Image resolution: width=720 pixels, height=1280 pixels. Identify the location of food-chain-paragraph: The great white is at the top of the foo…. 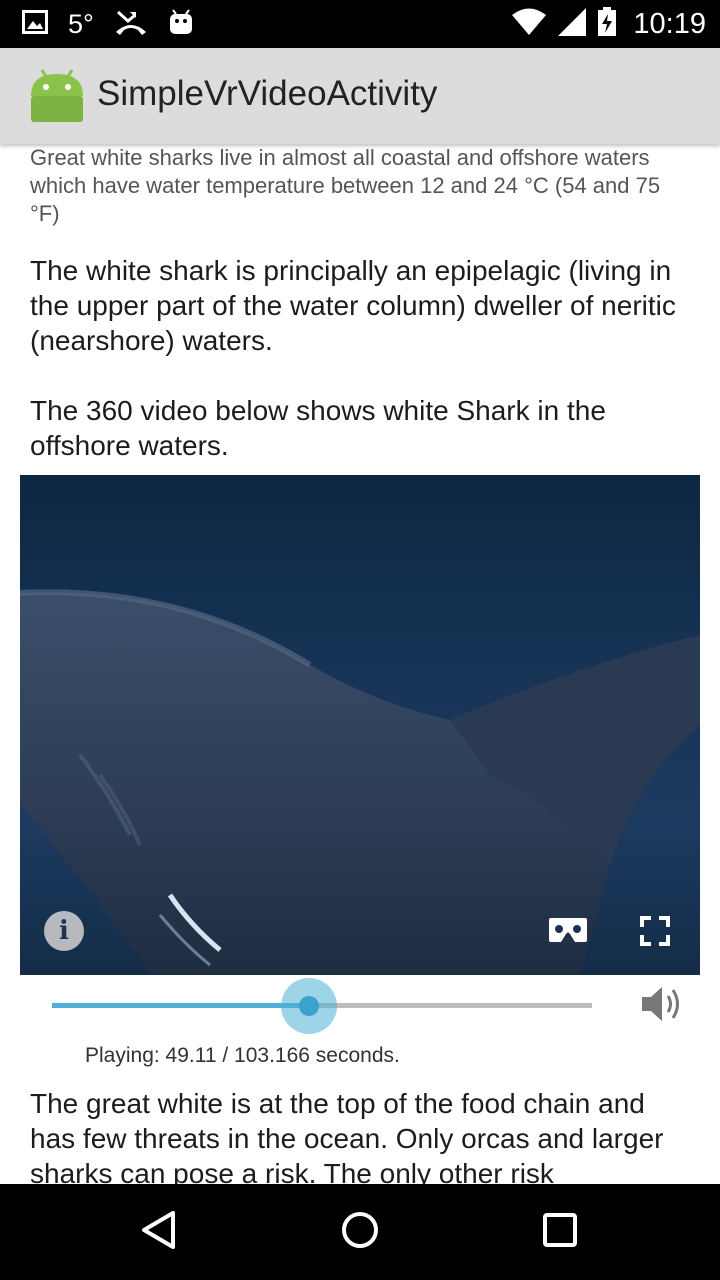
(347, 1136).